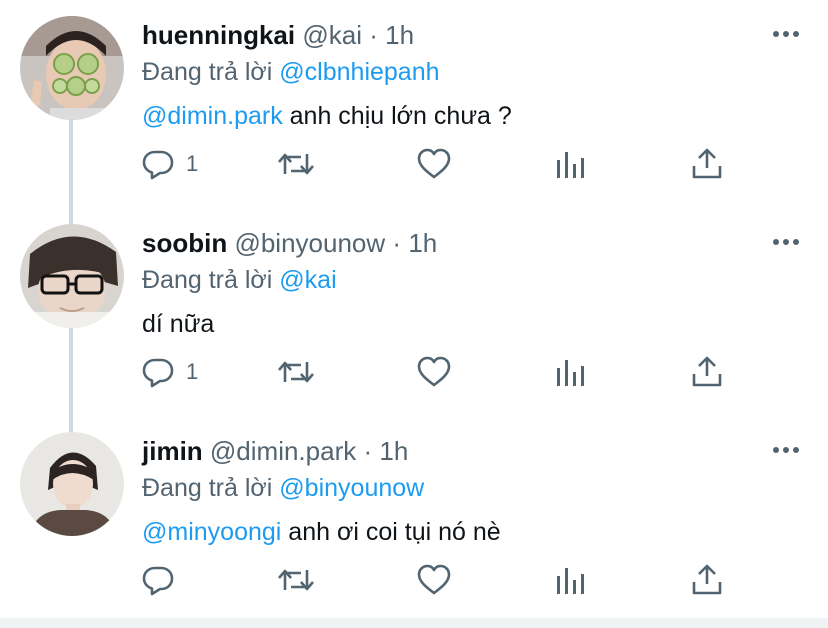 The width and height of the screenshot is (828, 628). Describe the element at coordinates (332, 35) in the screenshot. I see `user-handle: @kai` at that location.